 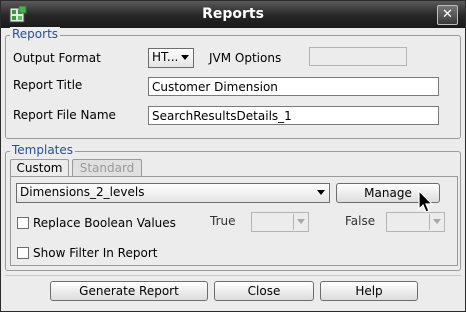 What do you see at coordinates (23, 253) in the screenshot?
I see `show-filter-checkbox` at bounding box center [23, 253].